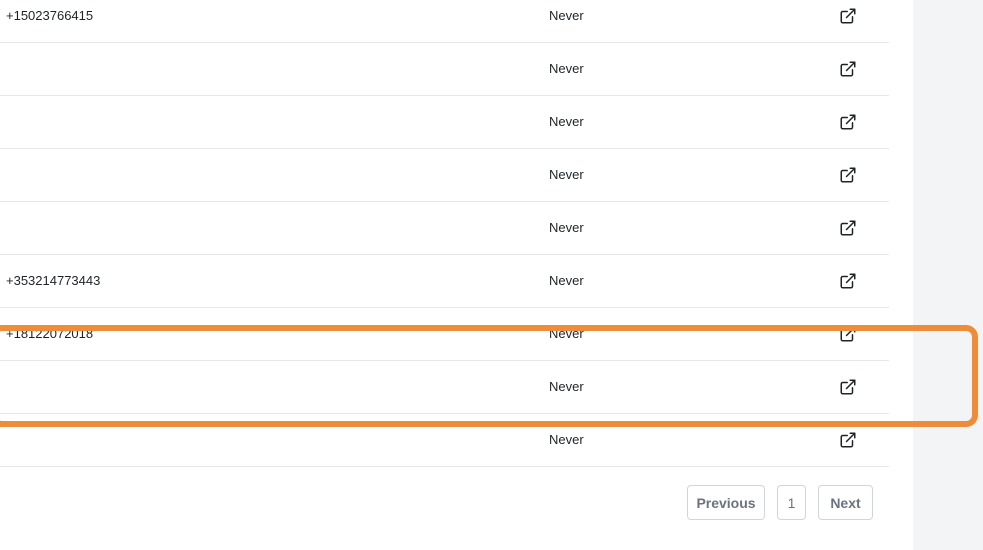  What do you see at coordinates (726, 502) in the screenshot?
I see `previous-page-button: Previous` at bounding box center [726, 502].